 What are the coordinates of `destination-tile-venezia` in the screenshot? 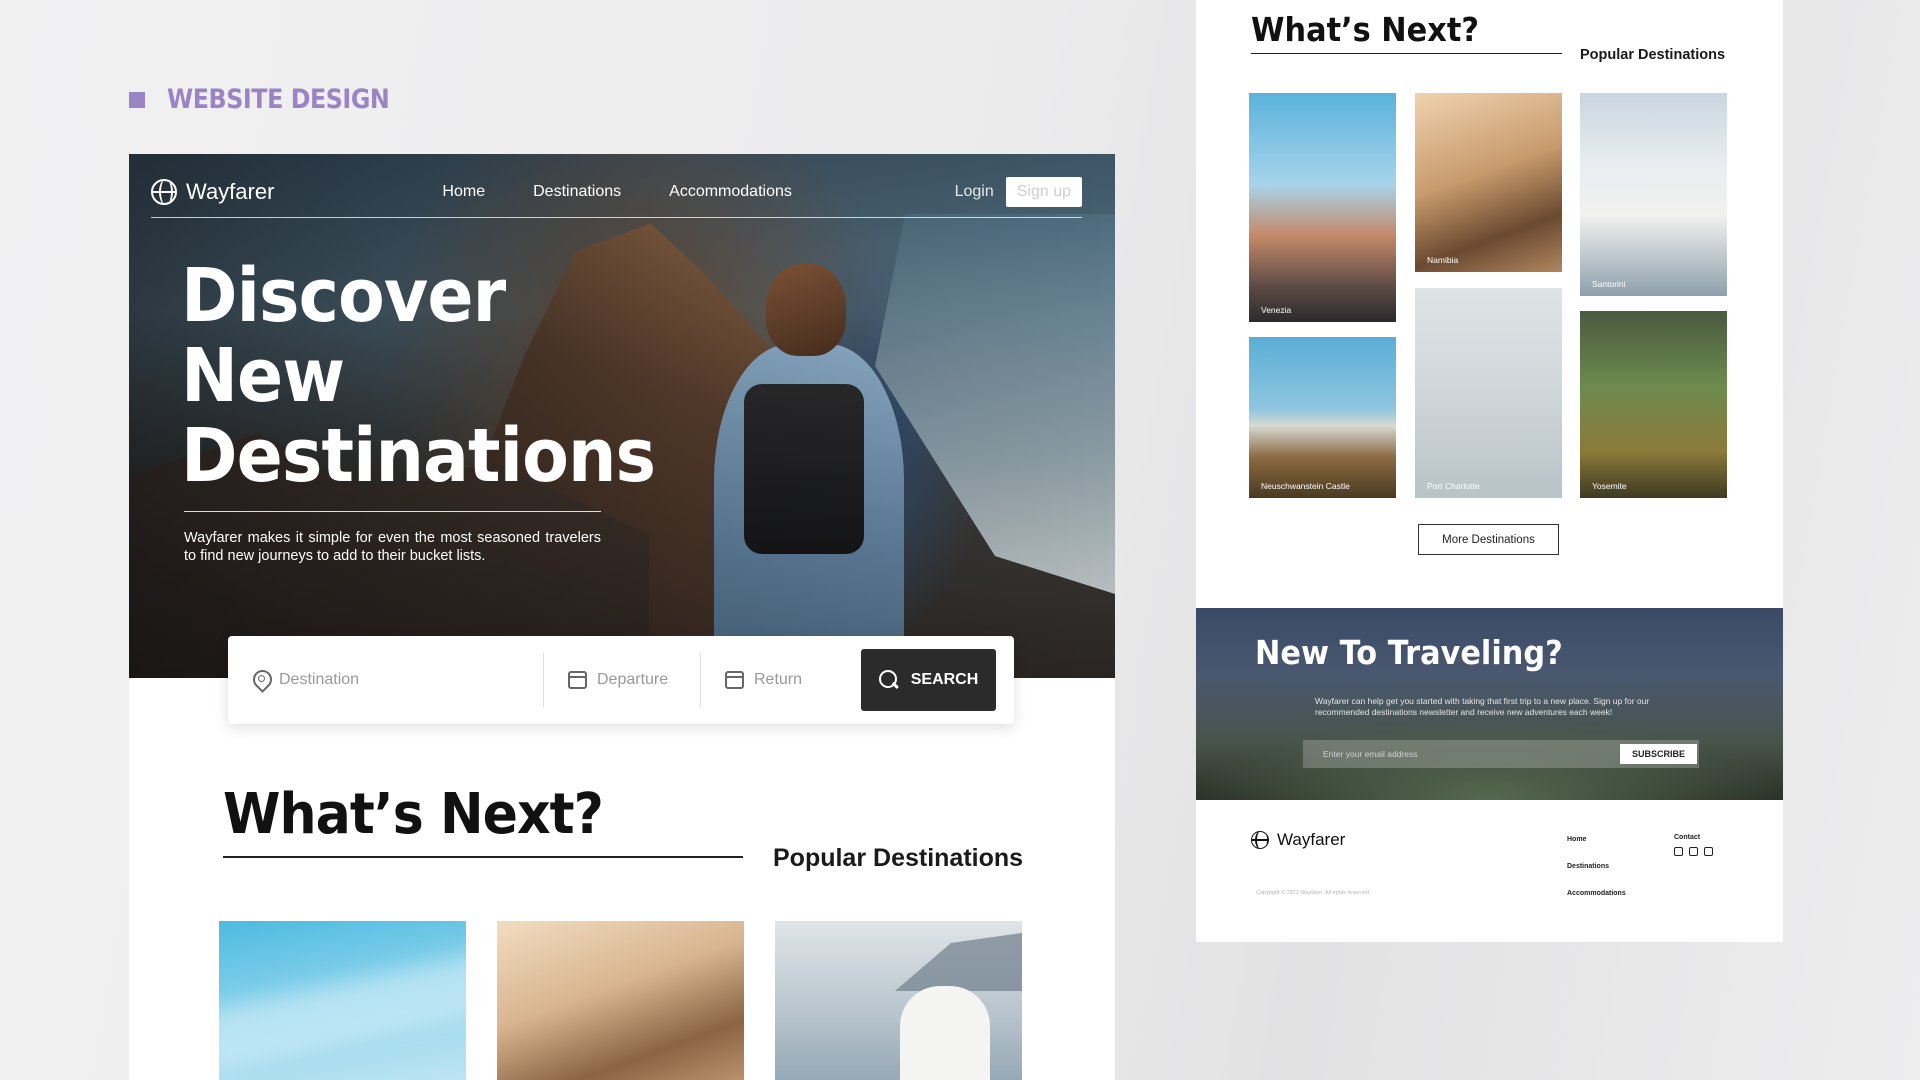 It's located at (342, 1000).